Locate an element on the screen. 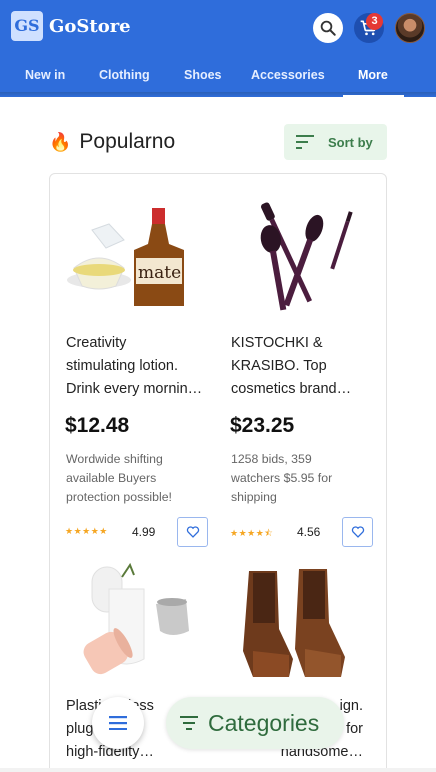  brand-name: GoStore is located at coordinates (90, 26).